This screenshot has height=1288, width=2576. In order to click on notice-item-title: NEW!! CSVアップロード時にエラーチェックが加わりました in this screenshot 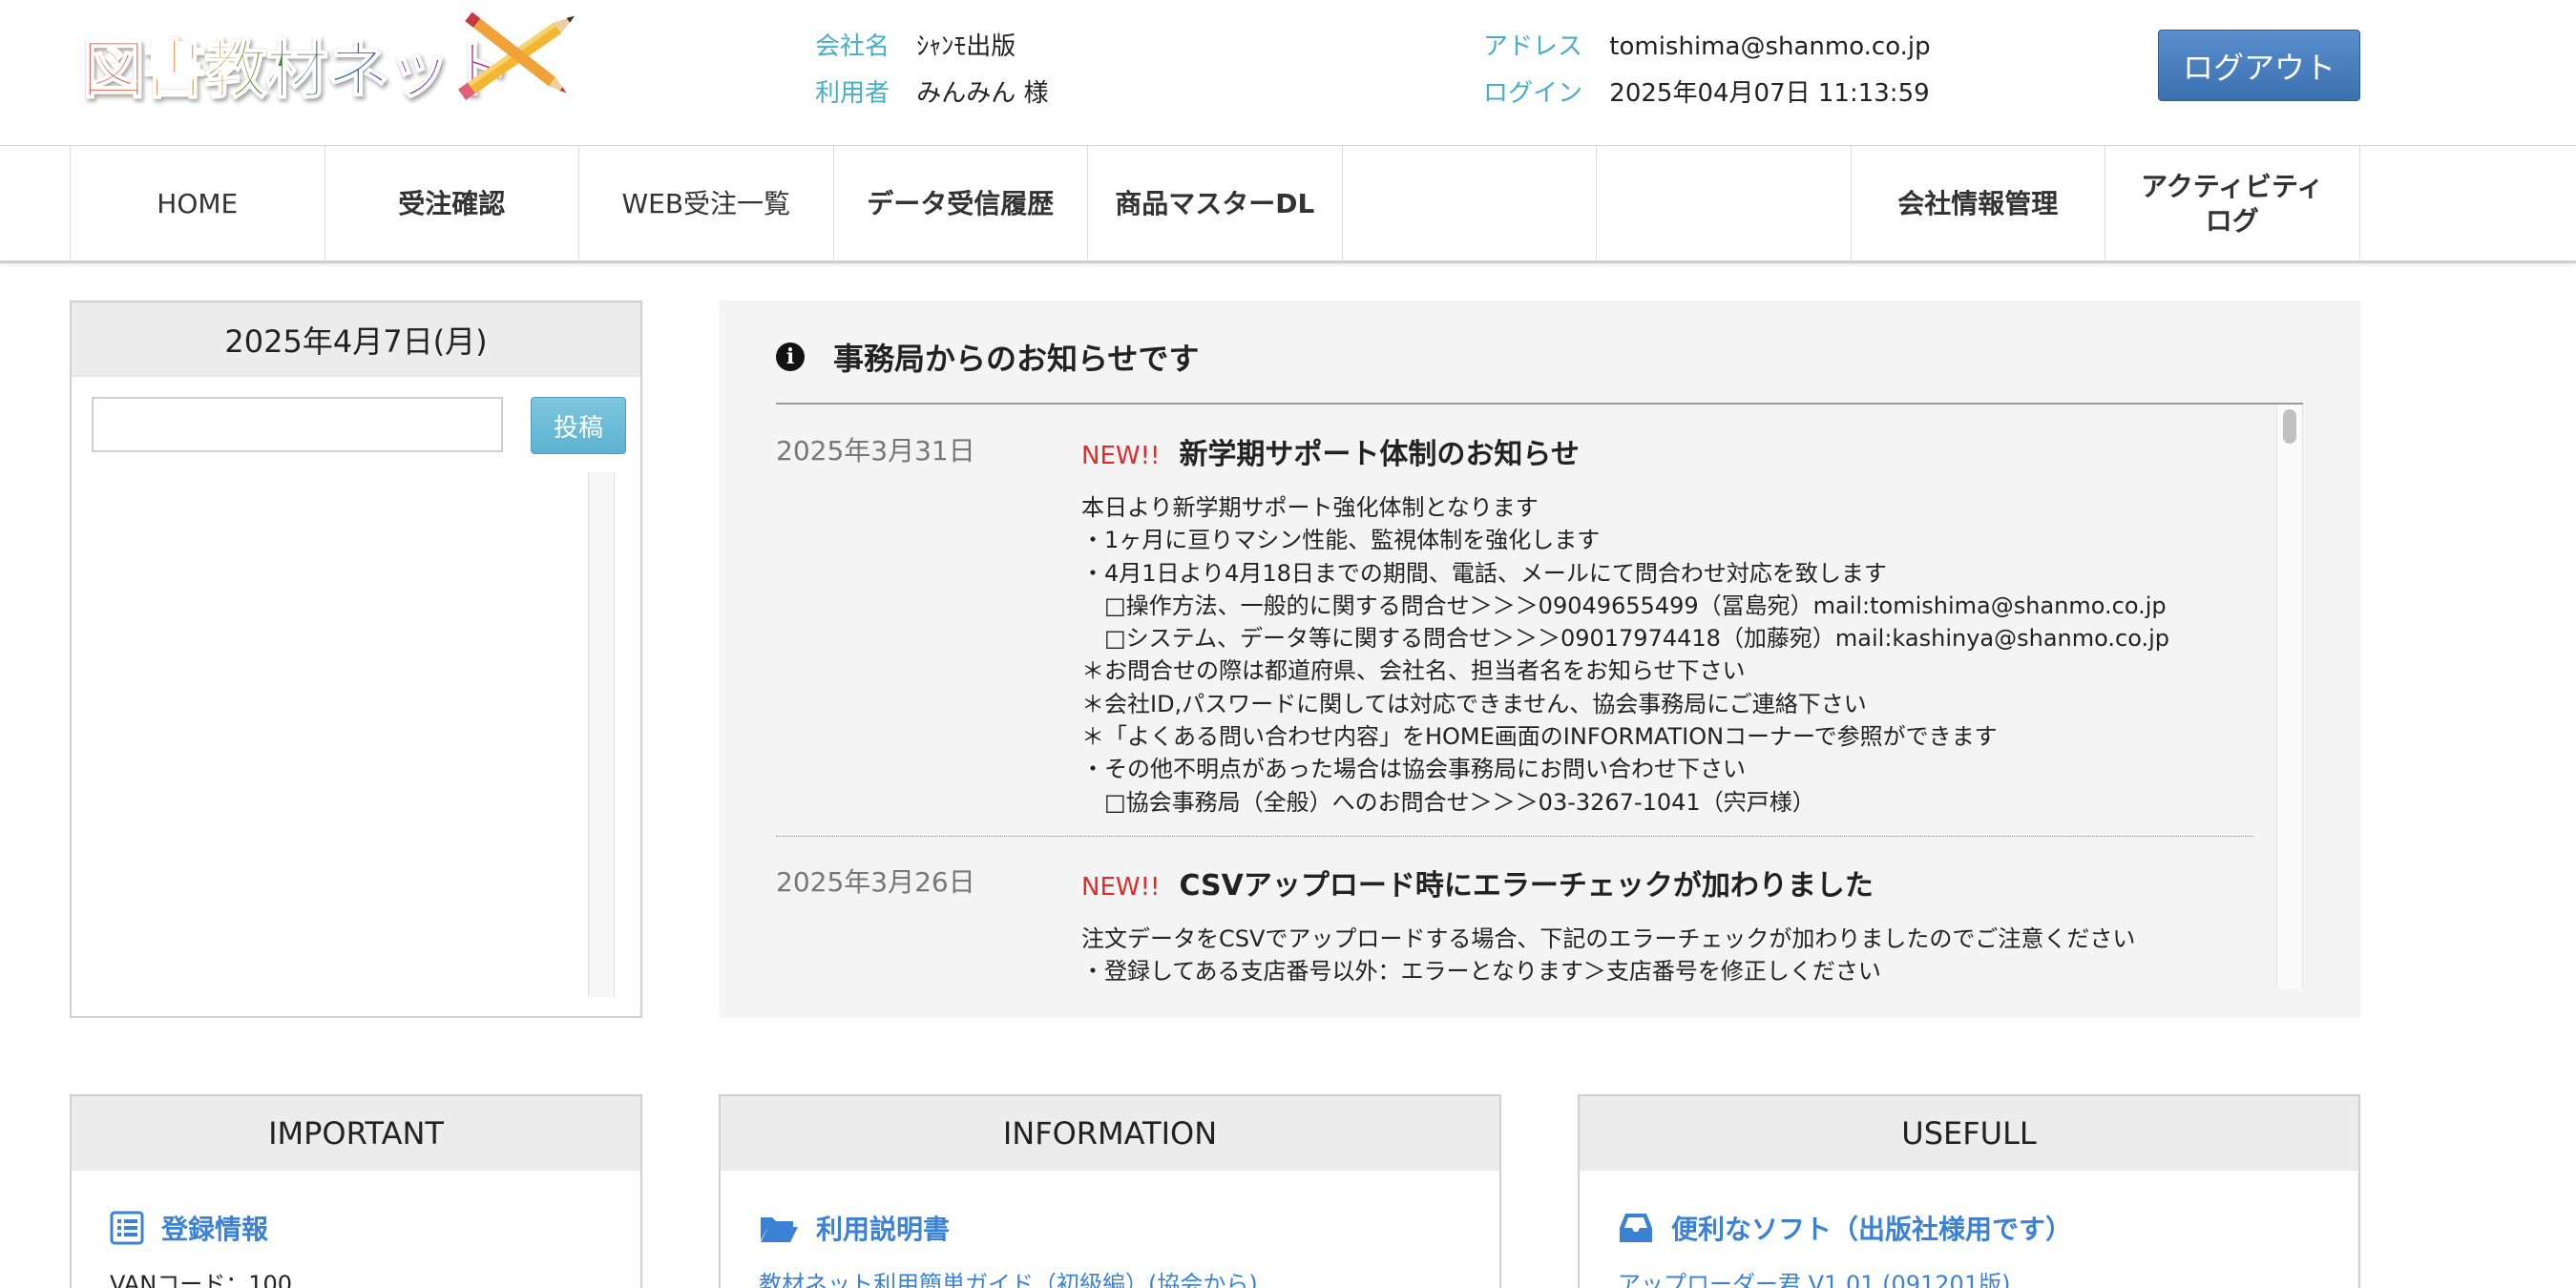, I will do `click(1477, 883)`.